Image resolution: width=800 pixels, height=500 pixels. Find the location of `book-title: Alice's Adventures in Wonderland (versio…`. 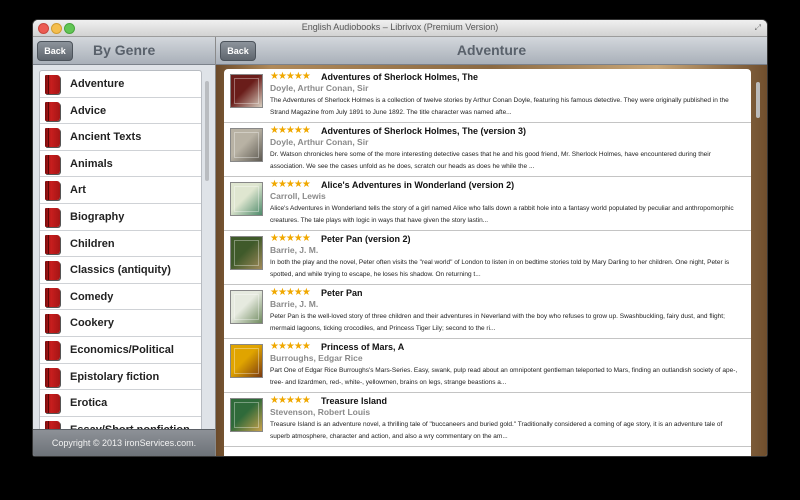

book-title: Alice's Adventures in Wonderland (versio… is located at coordinates (418, 185).